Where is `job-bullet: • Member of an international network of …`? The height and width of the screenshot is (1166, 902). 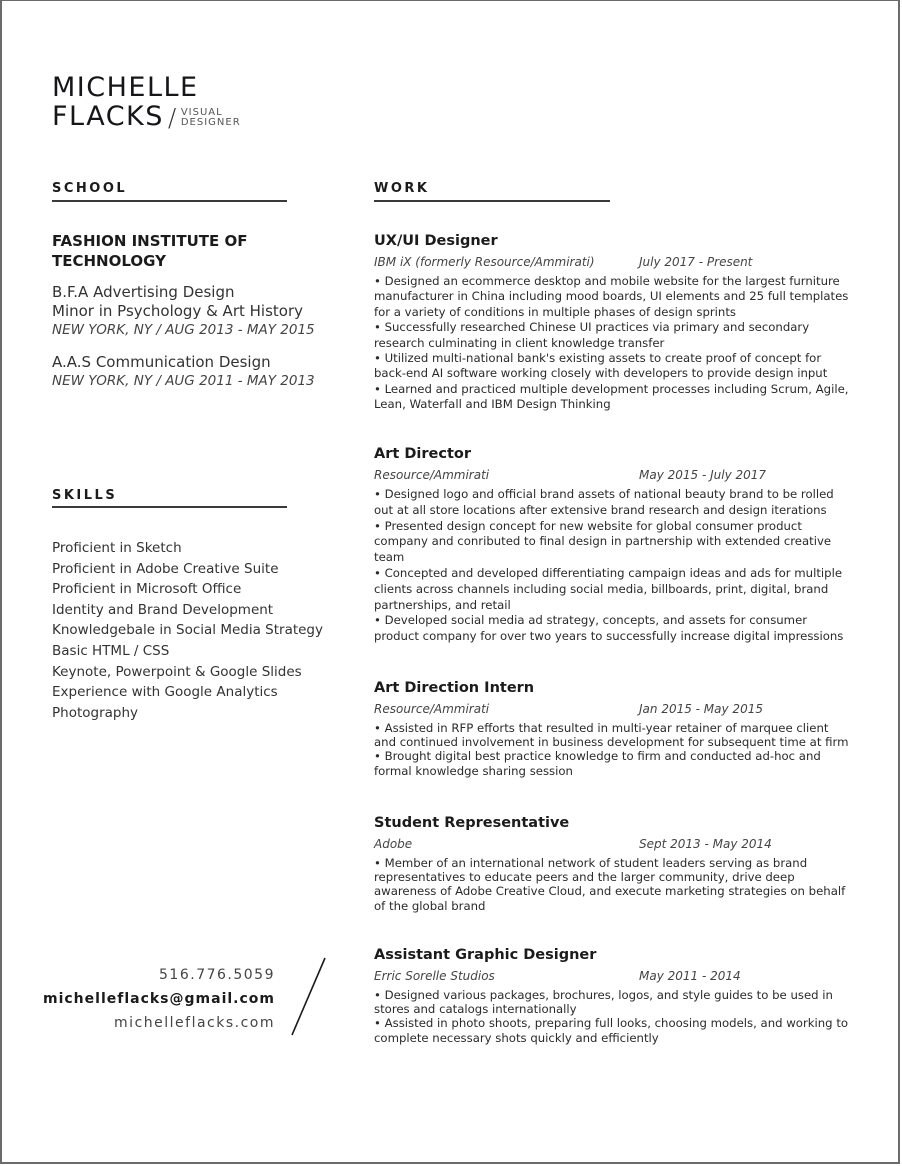
job-bullet: • Member of an international network of … is located at coordinates (610, 884).